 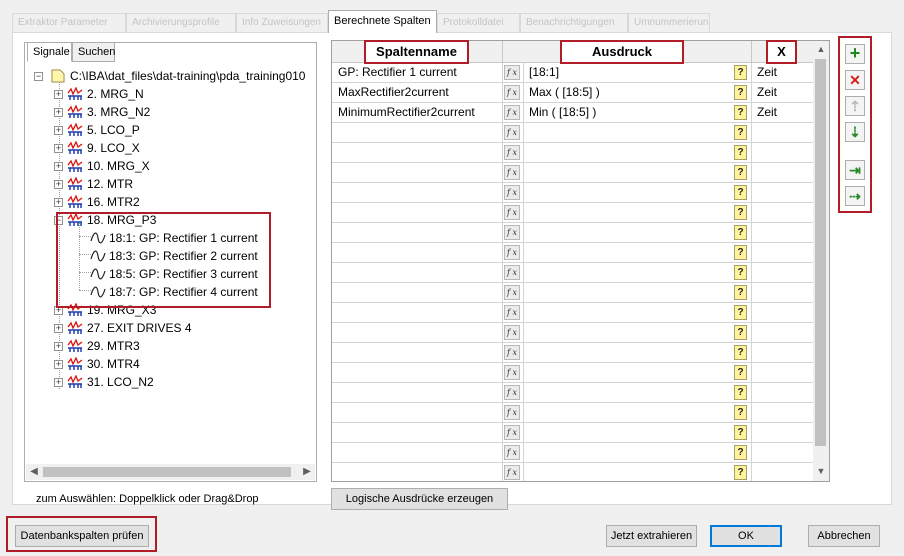 What do you see at coordinates (821, 49) in the screenshot?
I see `scroll-up-icon: ▲` at bounding box center [821, 49].